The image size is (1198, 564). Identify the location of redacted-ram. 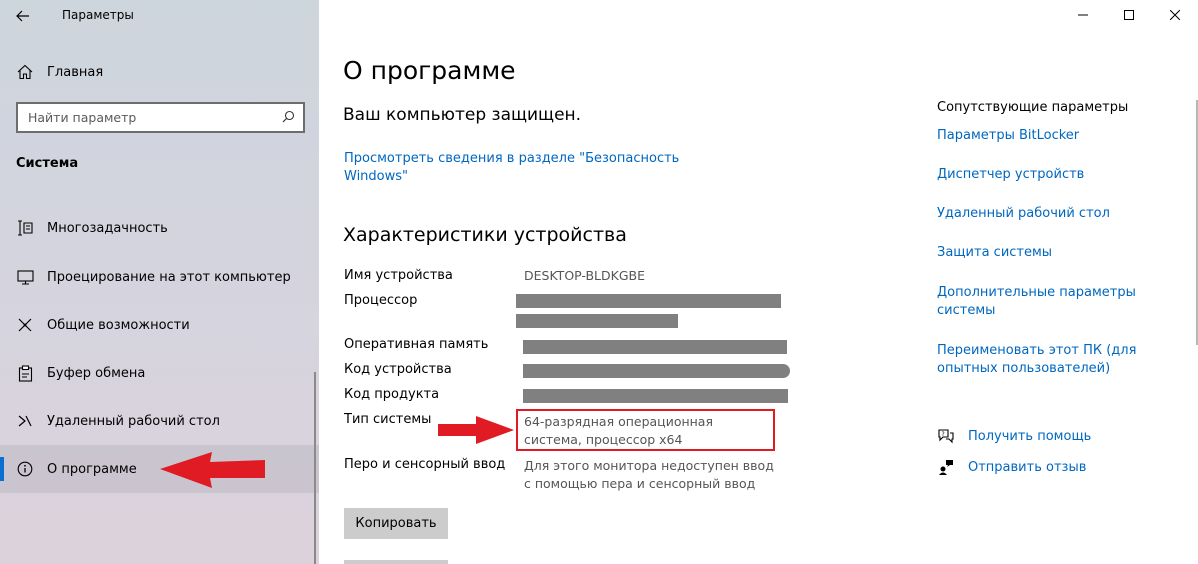
(655, 347).